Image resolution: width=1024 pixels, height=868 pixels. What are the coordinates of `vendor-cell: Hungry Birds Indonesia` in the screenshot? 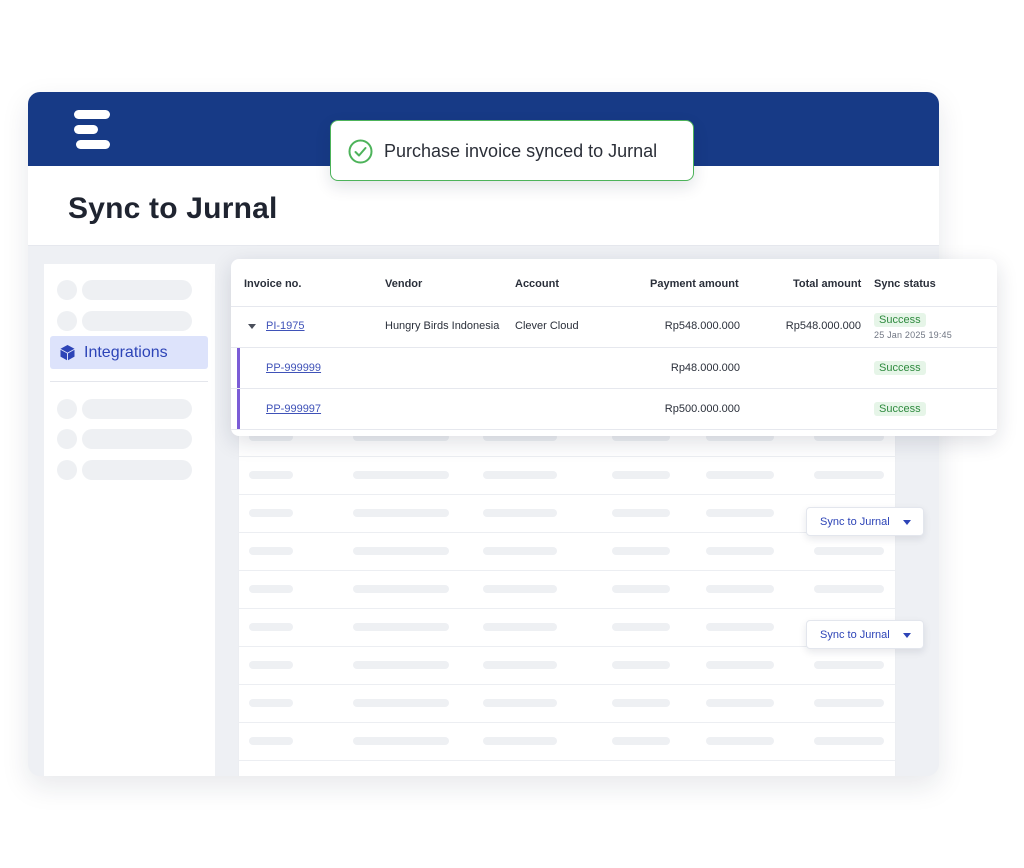 It's located at (442, 326).